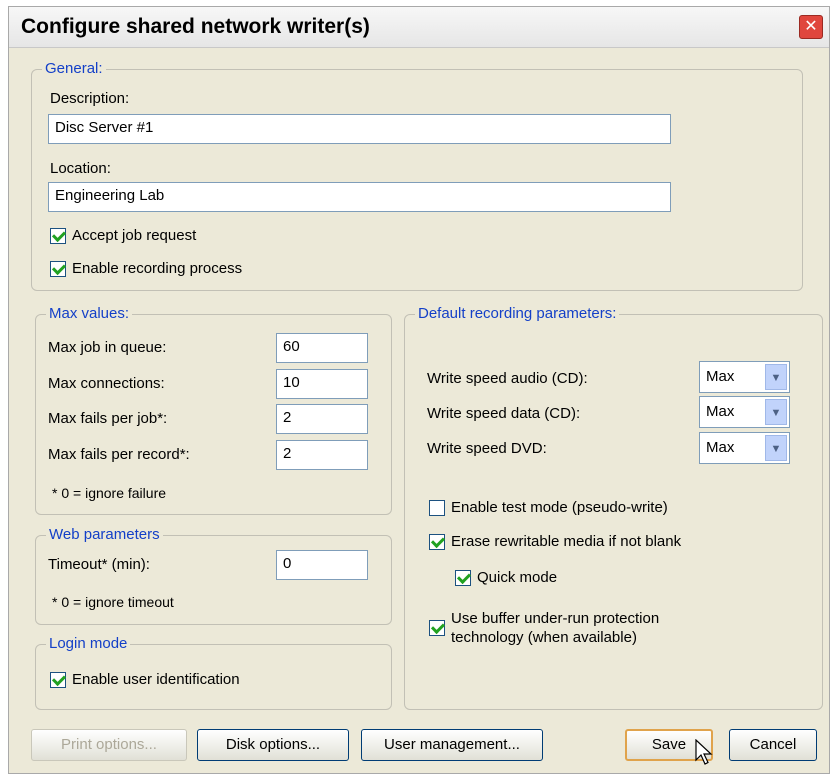  Describe the element at coordinates (359, 129) in the screenshot. I see `description-field: Disc Server #1` at that location.